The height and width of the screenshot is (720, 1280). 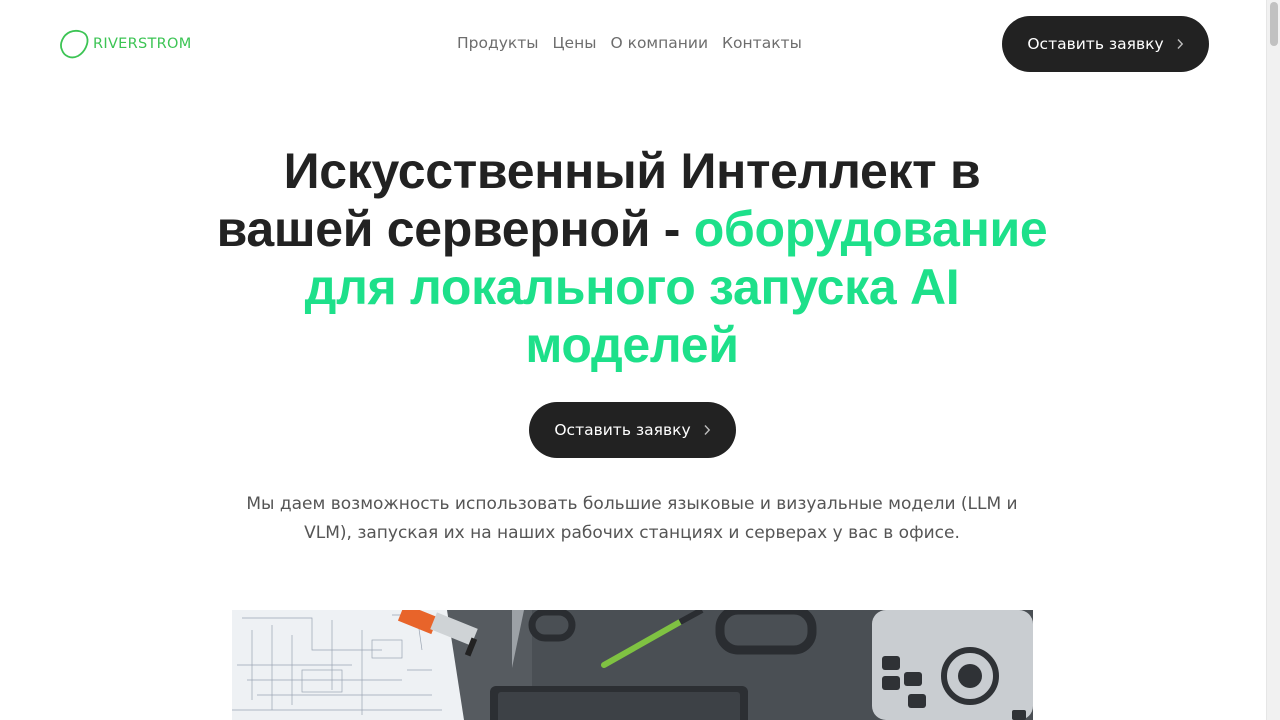 What do you see at coordinates (74, 44) in the screenshot?
I see `logo-icon` at bounding box center [74, 44].